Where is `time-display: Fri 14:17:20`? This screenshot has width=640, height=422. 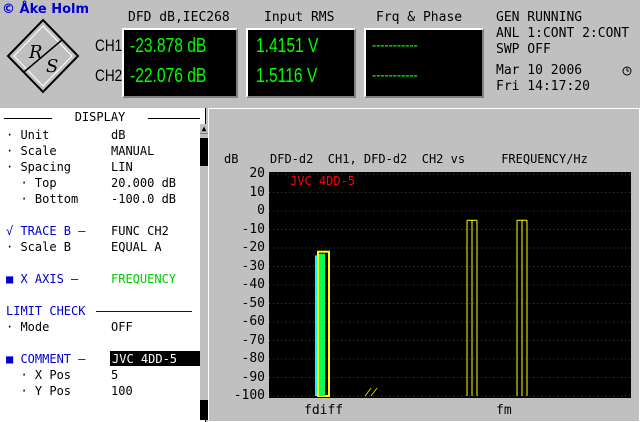 time-display: Fri 14:17:20 is located at coordinates (543, 86).